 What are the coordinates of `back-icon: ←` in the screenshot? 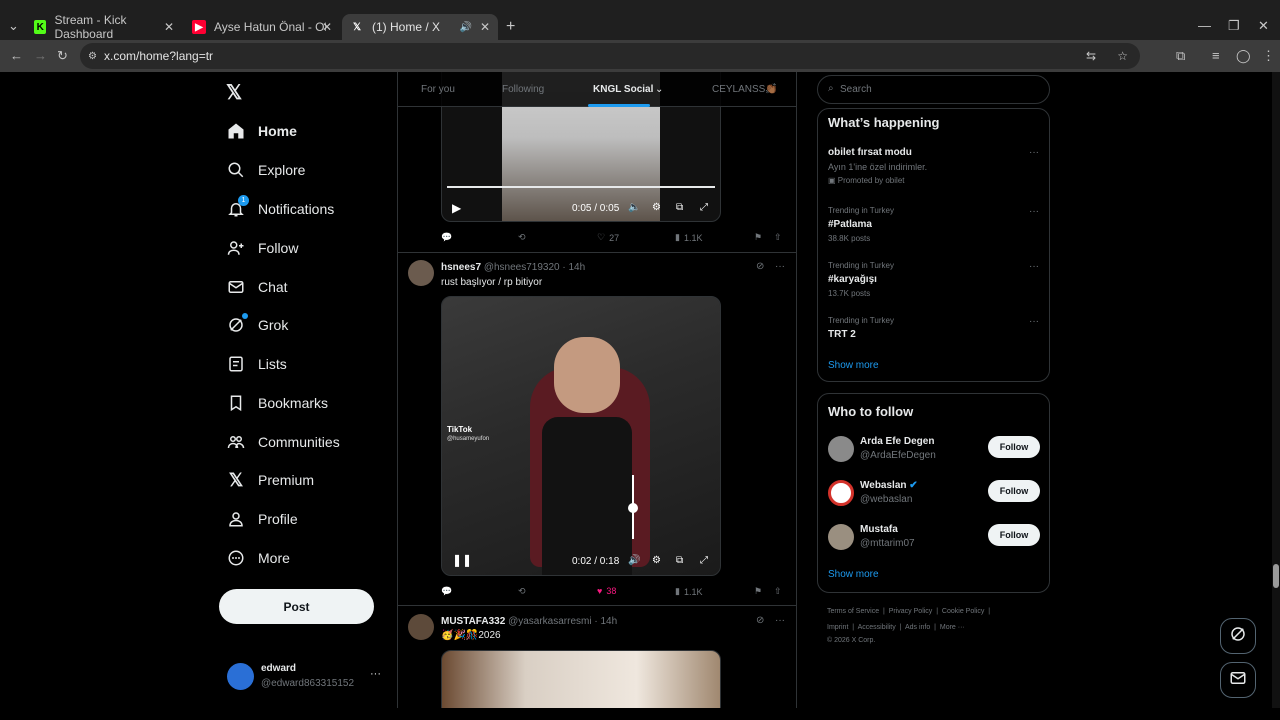 It's located at (16, 55).